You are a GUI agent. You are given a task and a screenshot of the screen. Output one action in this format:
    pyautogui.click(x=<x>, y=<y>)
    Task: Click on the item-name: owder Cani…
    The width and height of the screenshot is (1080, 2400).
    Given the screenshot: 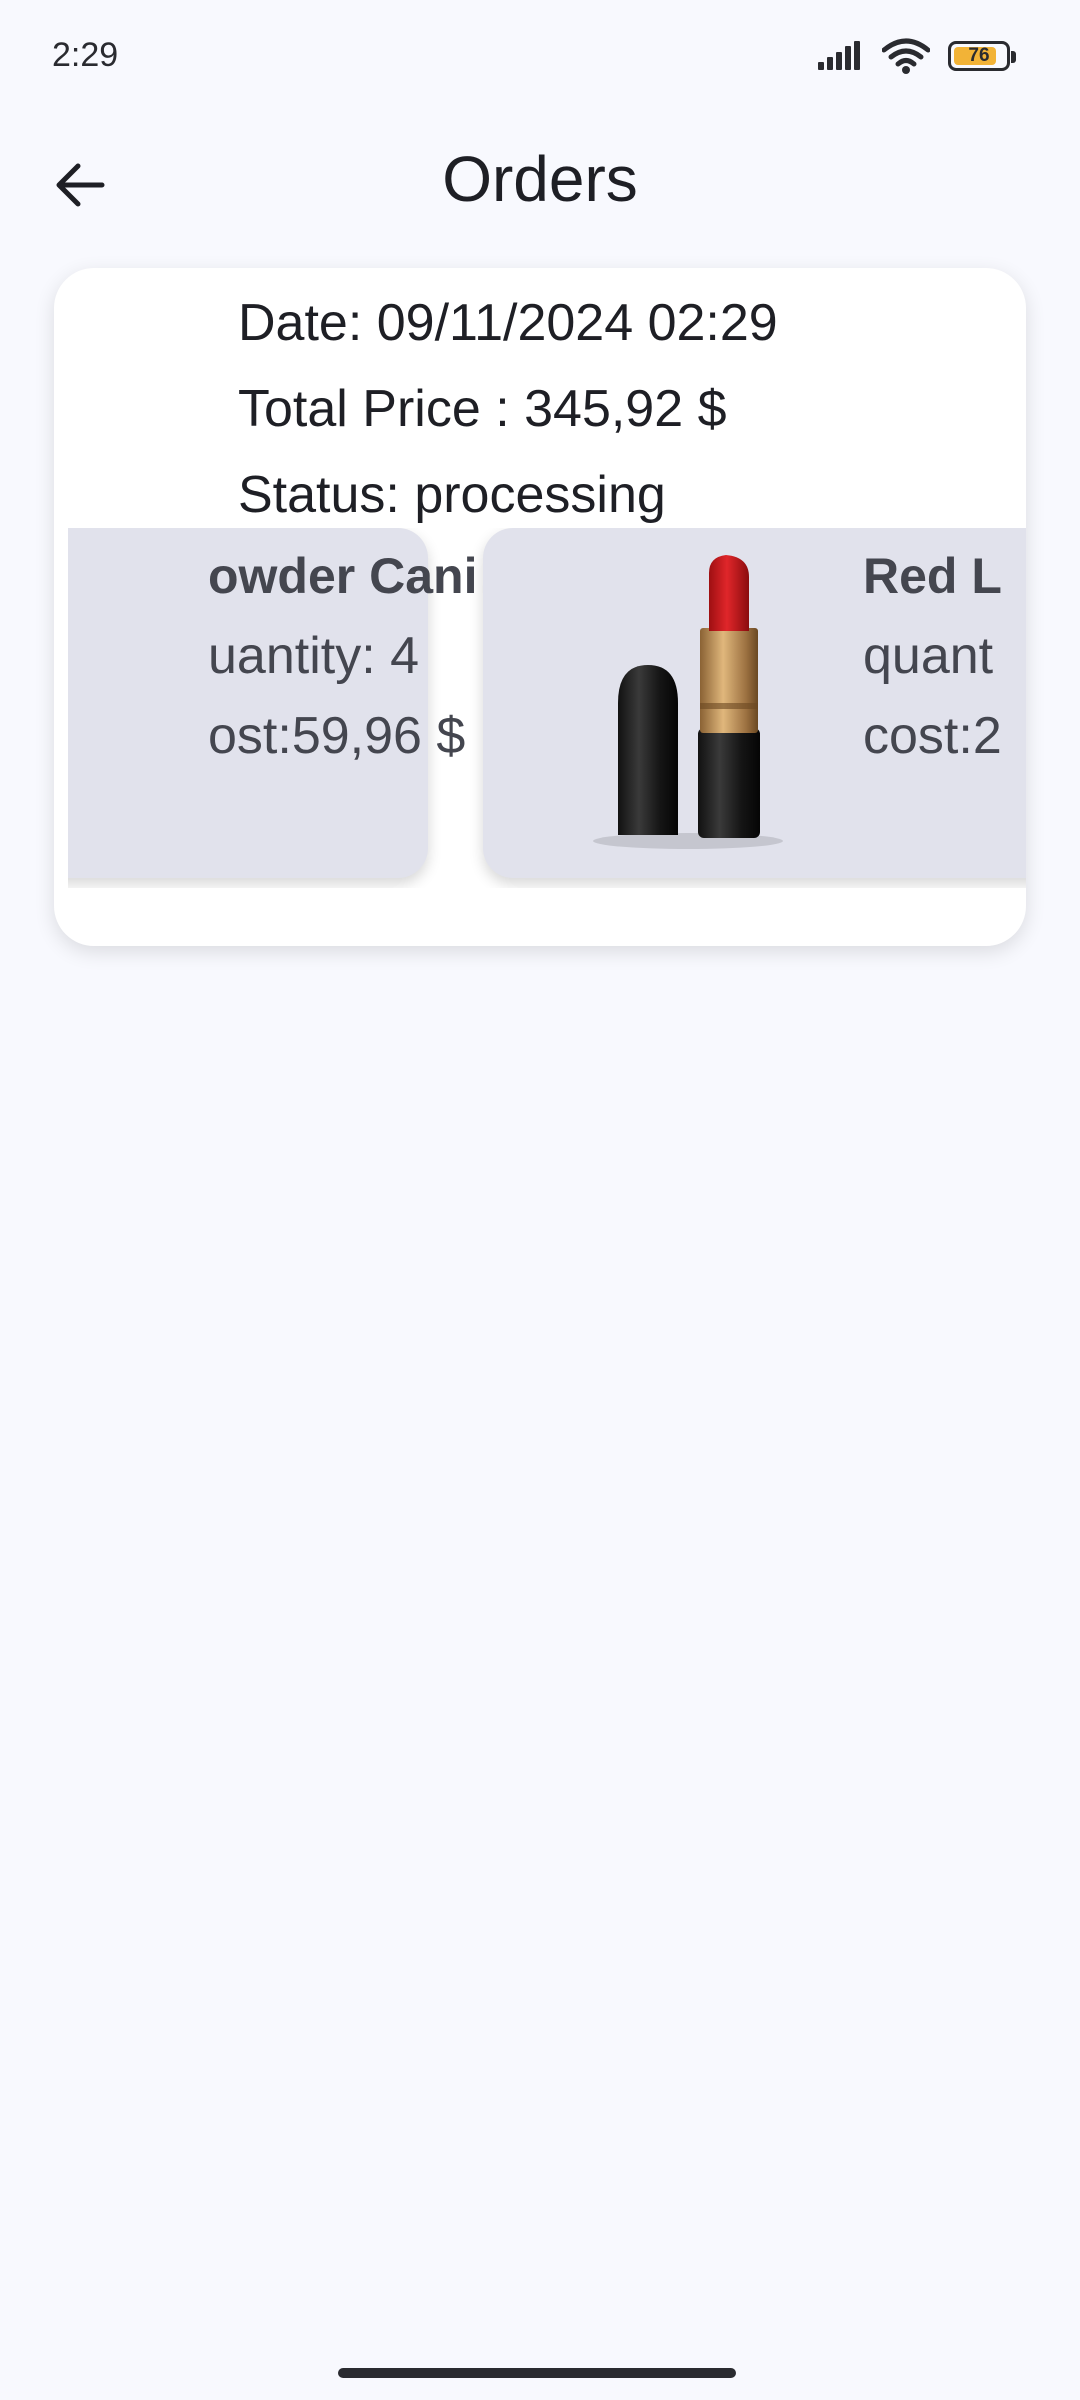 What is the action you would take?
    pyautogui.click(x=368, y=576)
    